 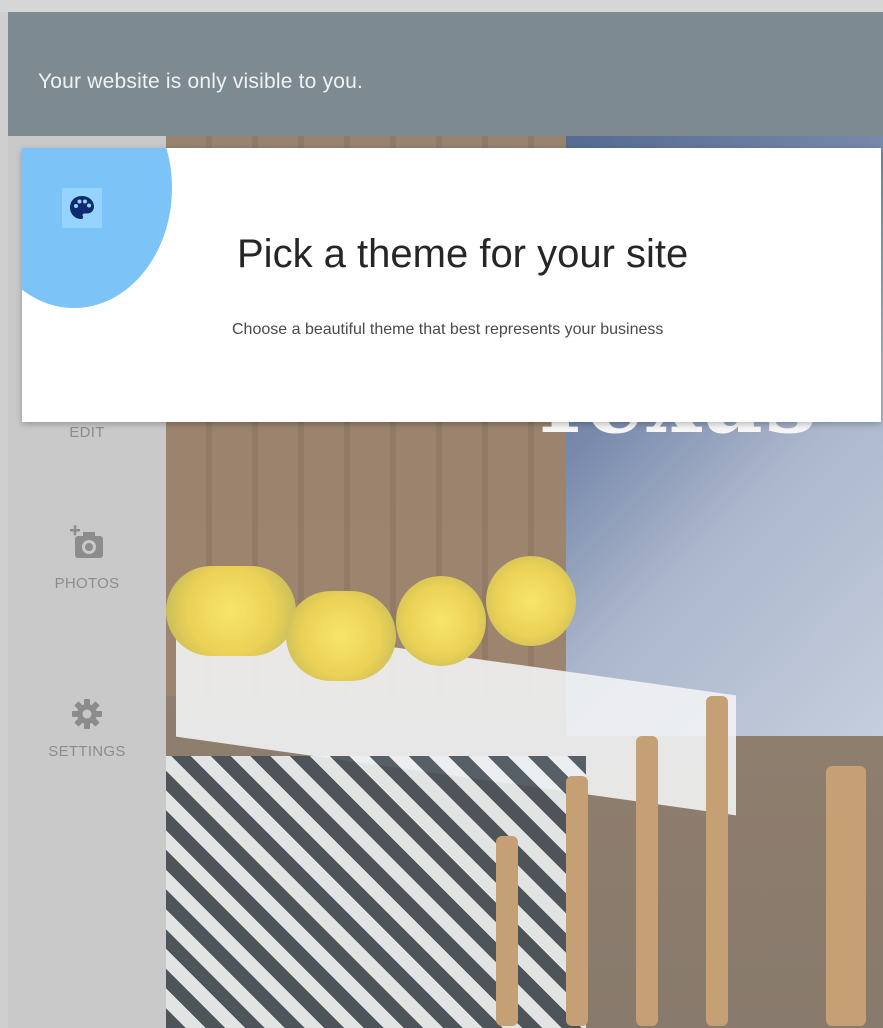 I want to click on sidebar-item-label: EDIT, so click(x=87, y=432).